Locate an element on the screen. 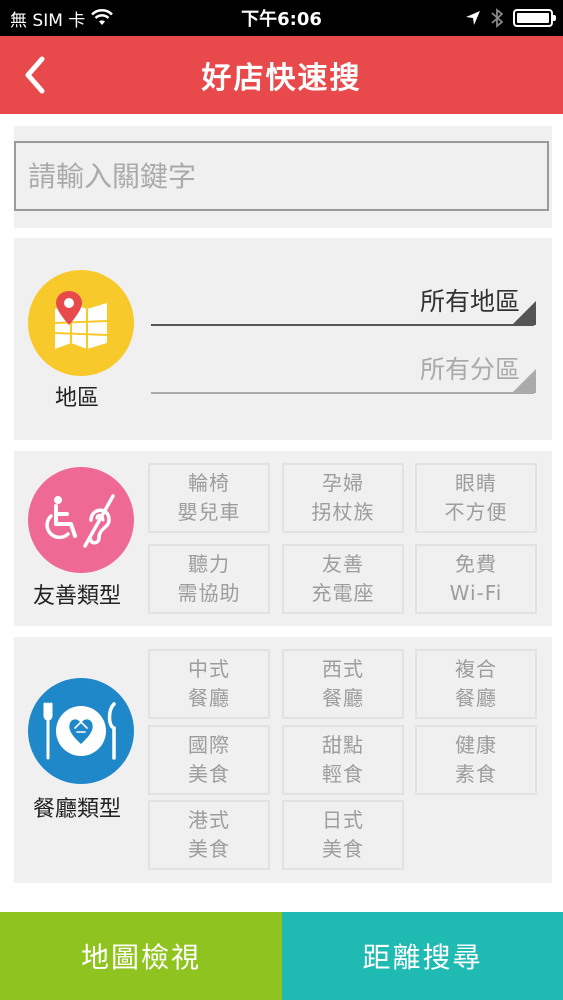 This screenshot has height=1000, width=563. status-left: 無 SIM 卡 is located at coordinates (62, 18).